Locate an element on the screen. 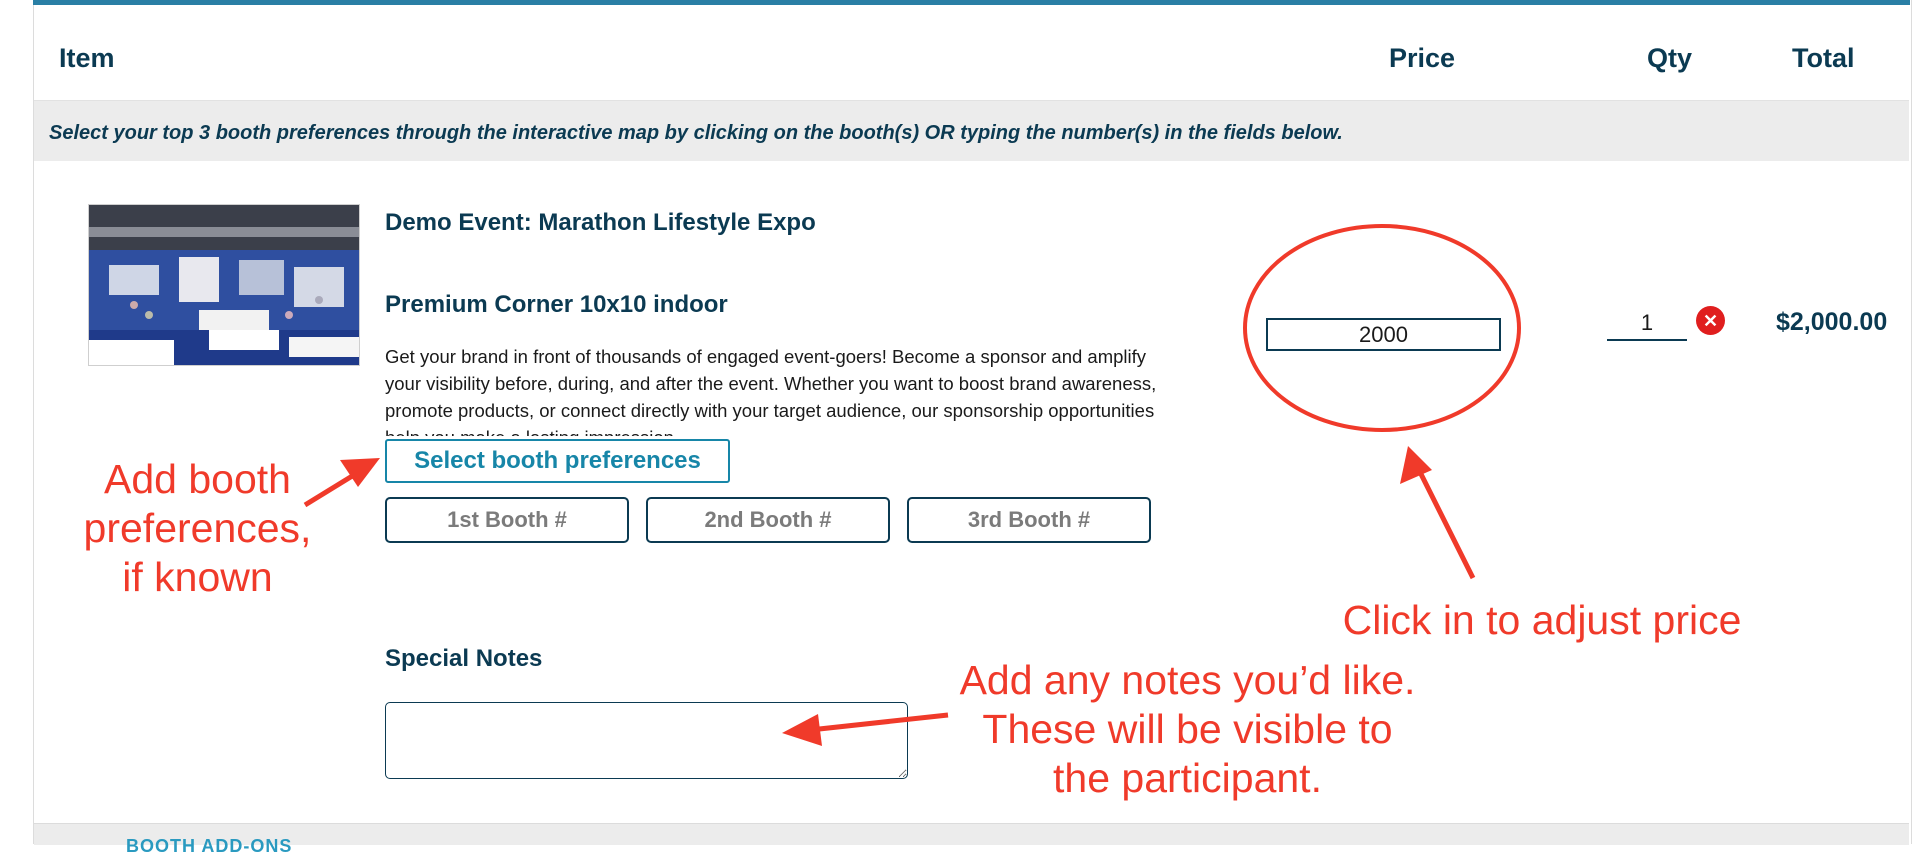 The height and width of the screenshot is (857, 1916). event-name: Demo Event: Marathon Lifestyle Expo is located at coordinates (600, 222).